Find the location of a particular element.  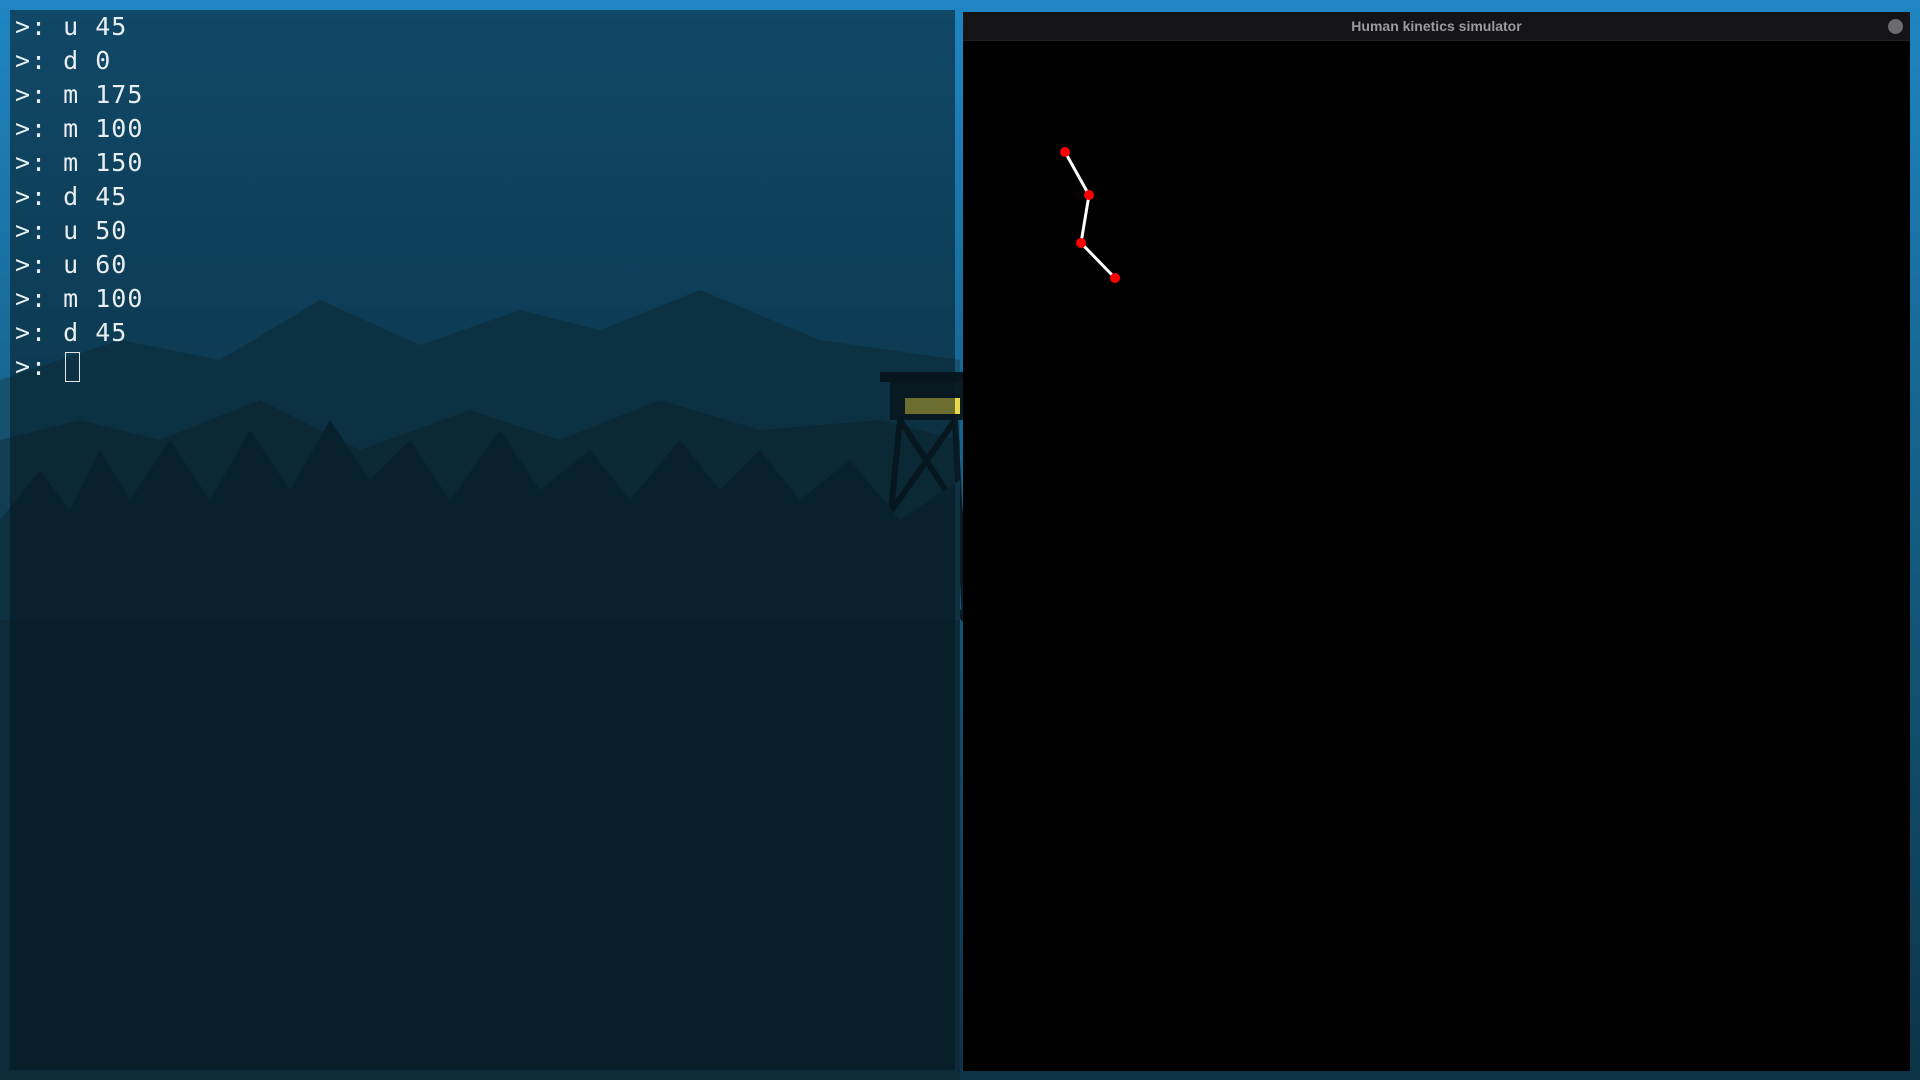

terminal-prompt: >: is located at coordinates (31, 366).